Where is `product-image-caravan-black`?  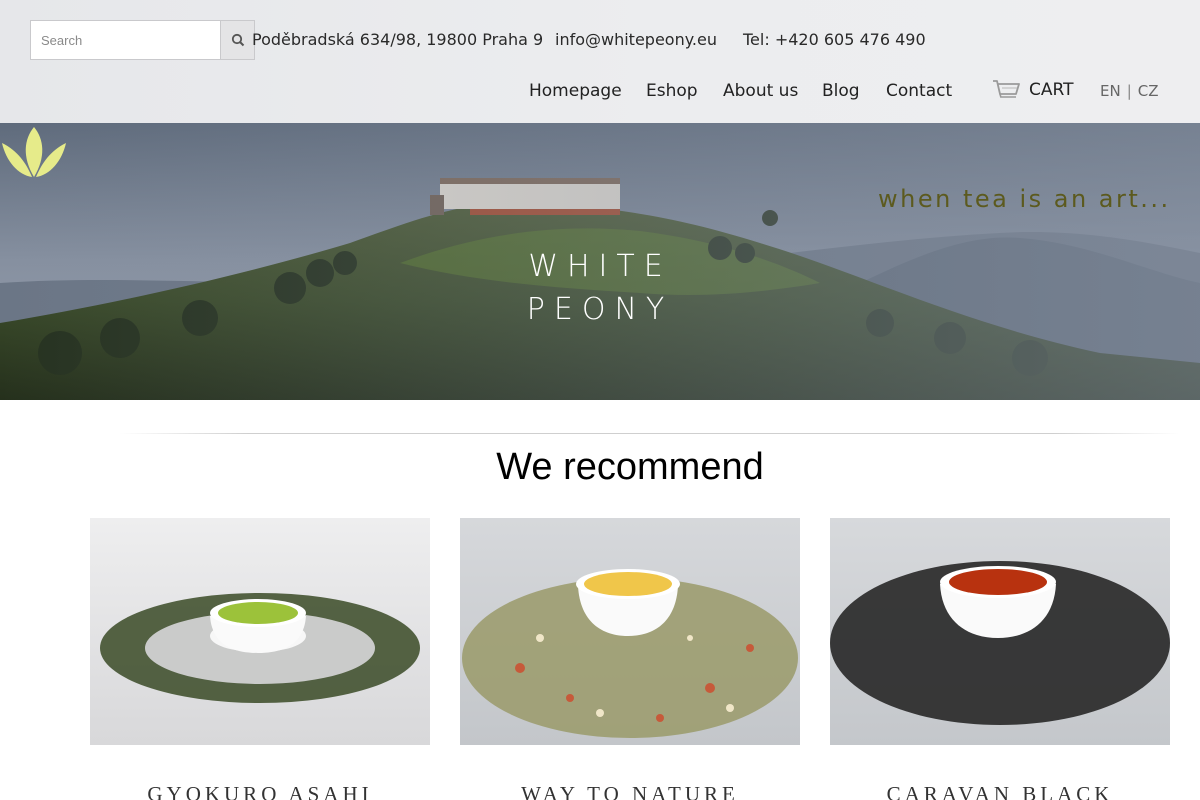
product-image-caravan-black is located at coordinates (1000, 631).